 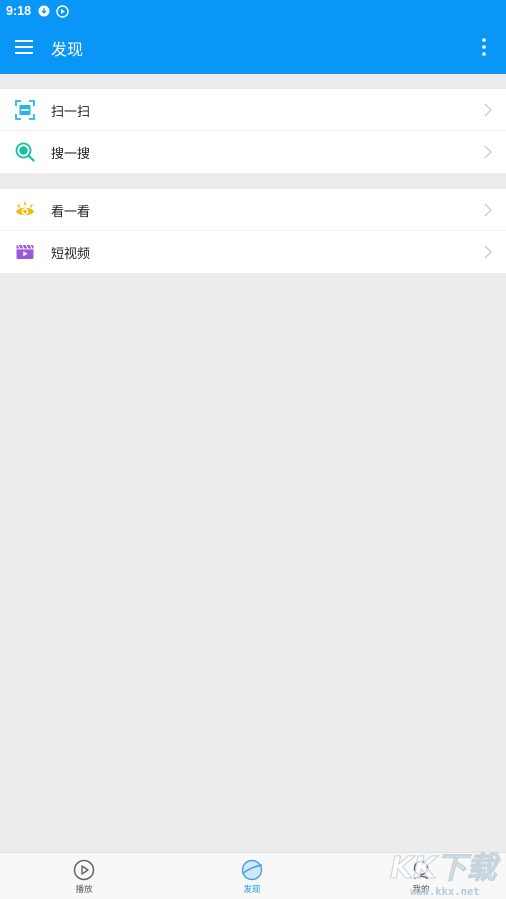 What do you see at coordinates (25, 110) in the screenshot?
I see `scan-icon` at bounding box center [25, 110].